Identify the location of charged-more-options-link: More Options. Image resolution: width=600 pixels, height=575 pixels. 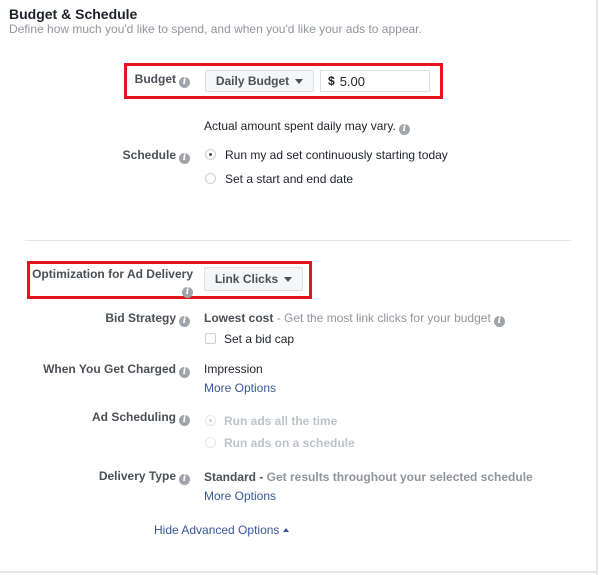
(240, 388).